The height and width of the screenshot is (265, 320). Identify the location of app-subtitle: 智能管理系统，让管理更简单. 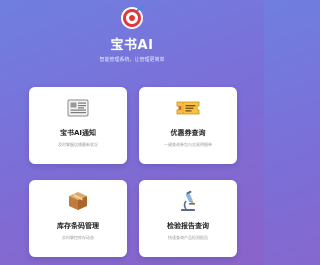
(132, 60).